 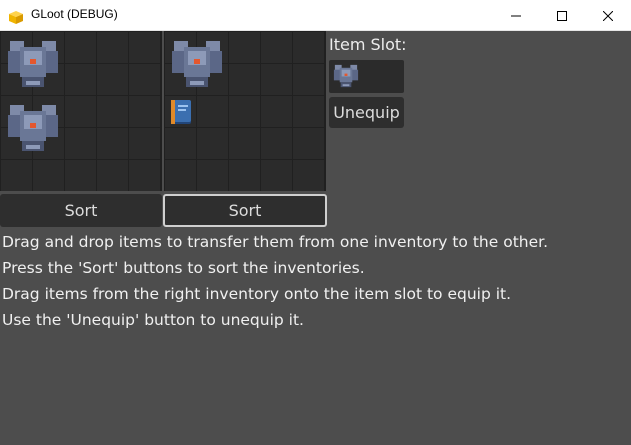 I want to click on window-title: GLoot (DEBUG), so click(x=74, y=14).